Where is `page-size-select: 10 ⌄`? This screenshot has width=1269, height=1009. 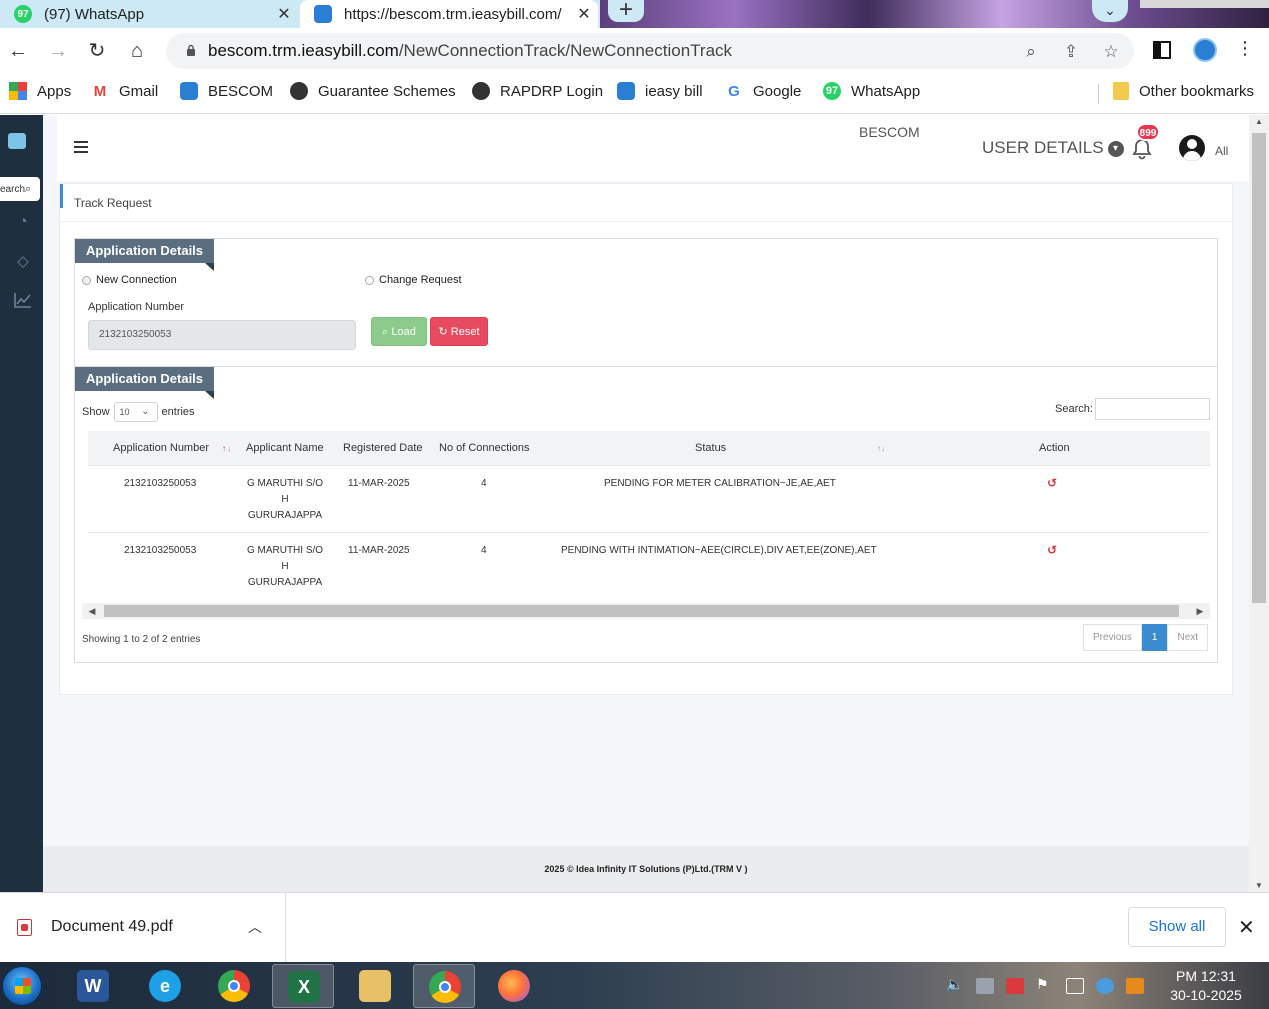
page-size-select: 10 ⌄ is located at coordinates (135, 412).